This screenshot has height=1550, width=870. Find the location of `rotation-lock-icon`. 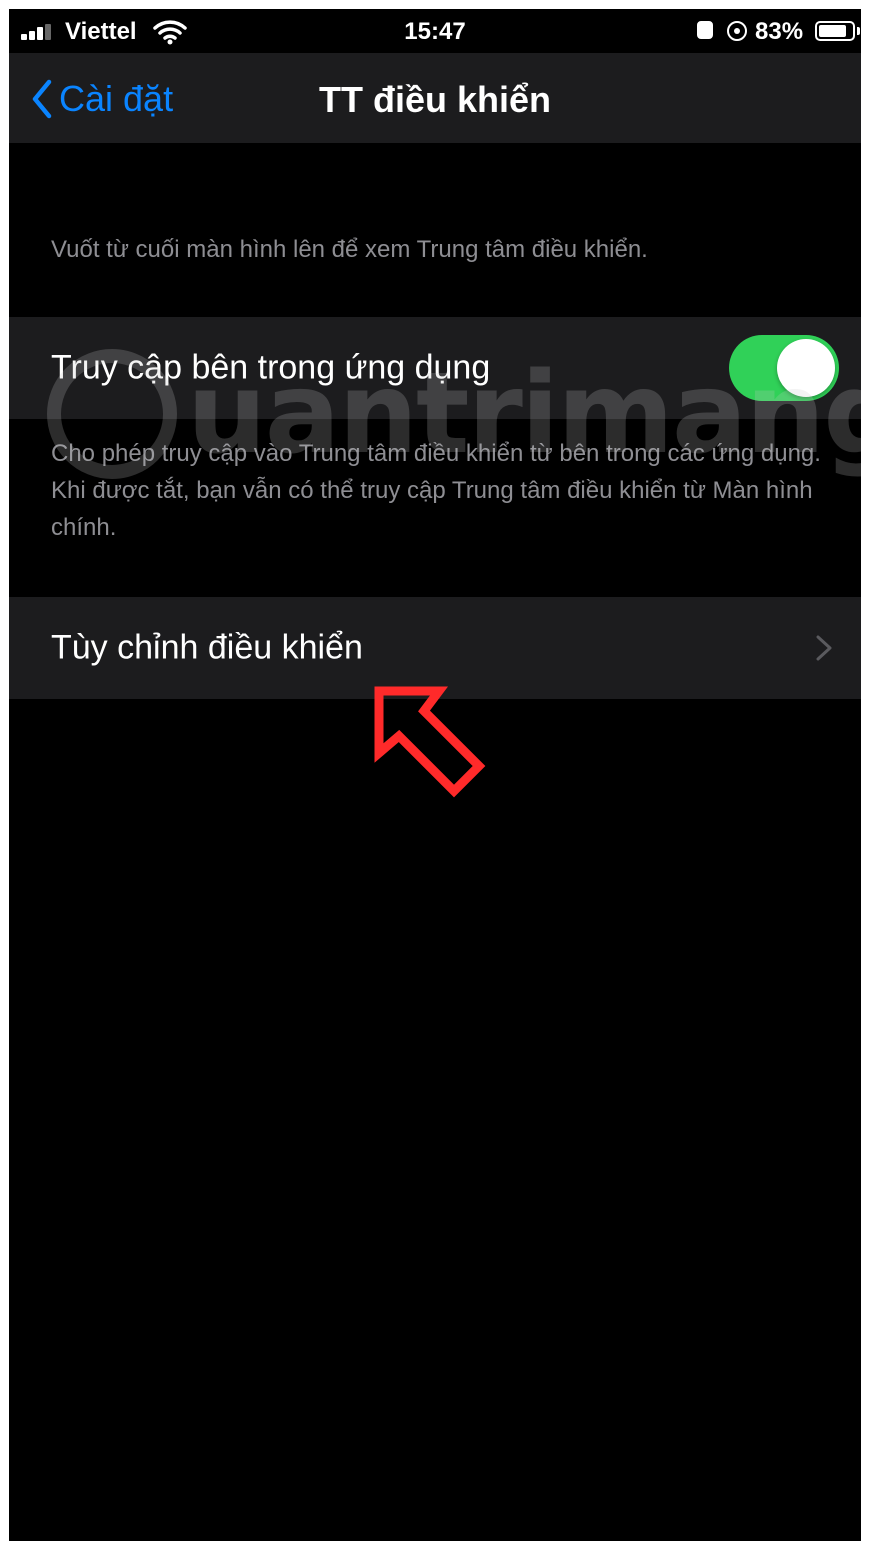

rotation-lock-icon is located at coordinates (737, 31).